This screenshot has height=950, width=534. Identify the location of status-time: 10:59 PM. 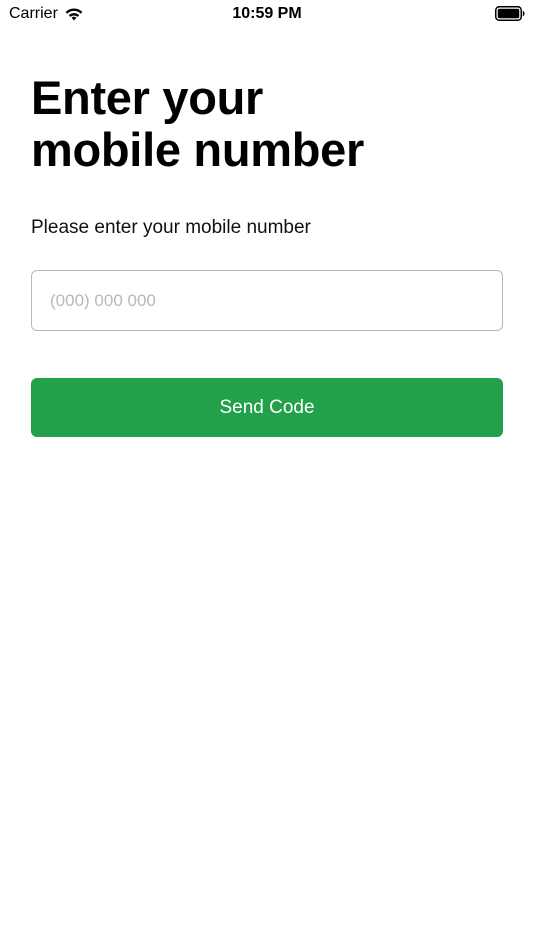
(267, 13).